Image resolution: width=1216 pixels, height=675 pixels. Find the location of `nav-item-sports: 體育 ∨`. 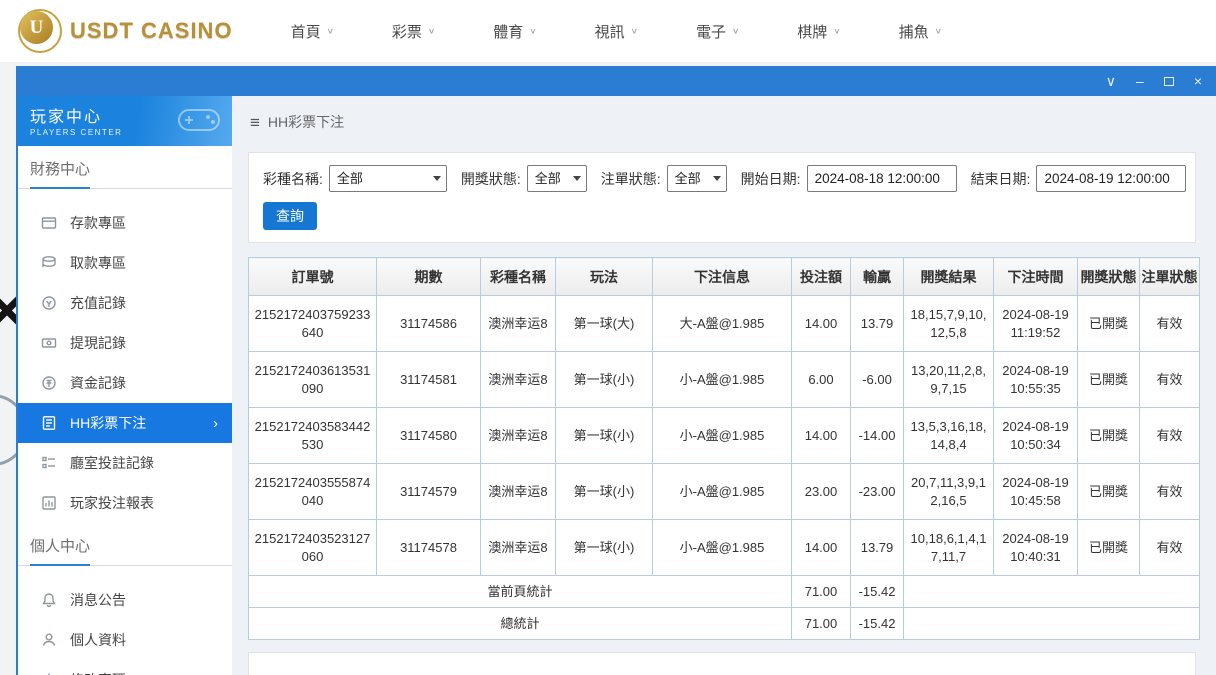

nav-item-sports: 體育 ∨ is located at coordinates (514, 31).